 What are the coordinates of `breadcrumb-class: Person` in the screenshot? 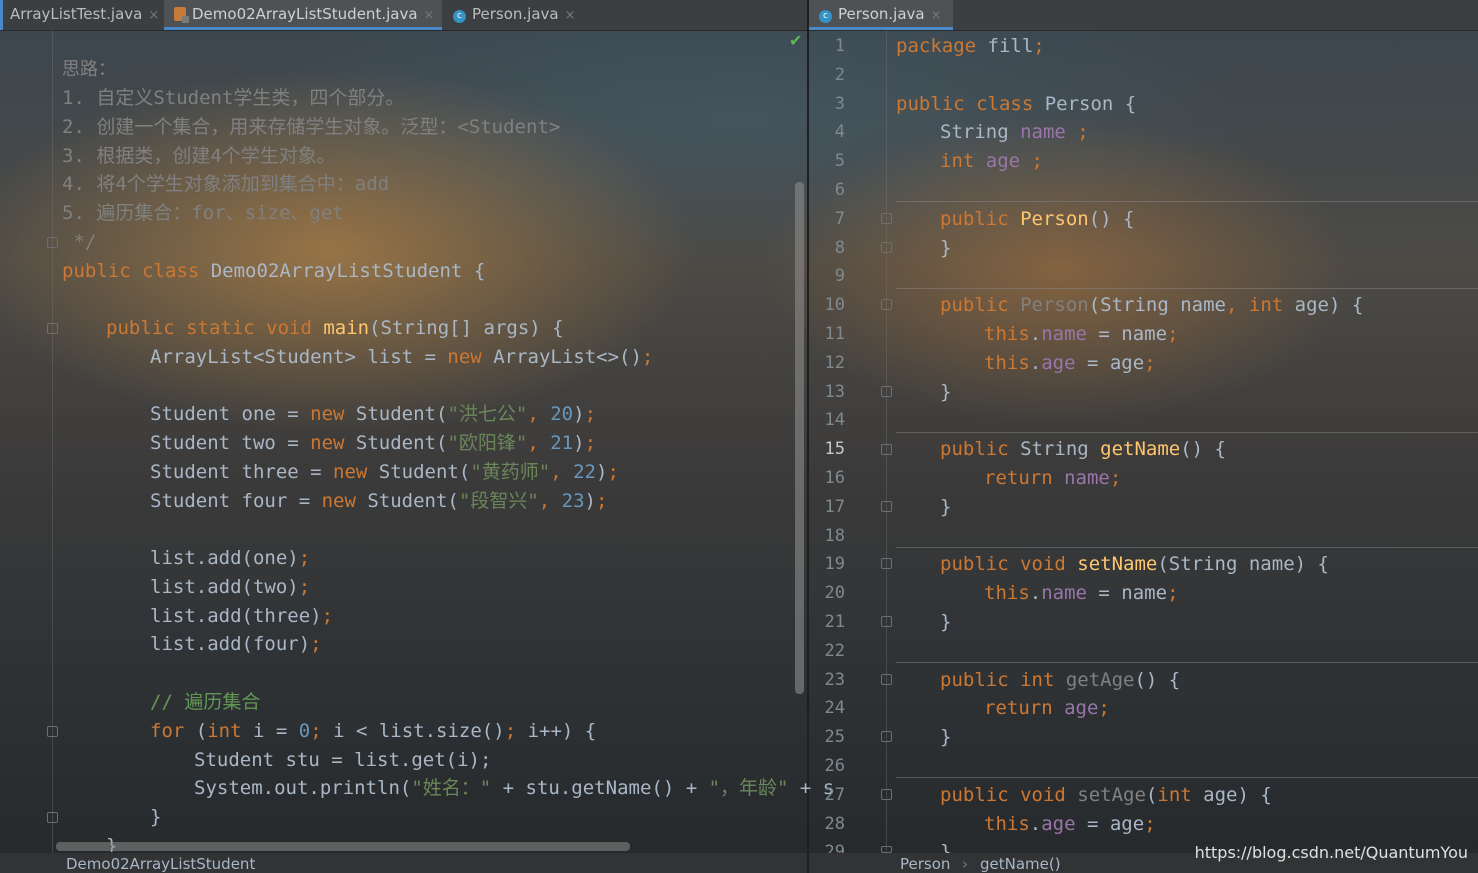 It's located at (925, 864).